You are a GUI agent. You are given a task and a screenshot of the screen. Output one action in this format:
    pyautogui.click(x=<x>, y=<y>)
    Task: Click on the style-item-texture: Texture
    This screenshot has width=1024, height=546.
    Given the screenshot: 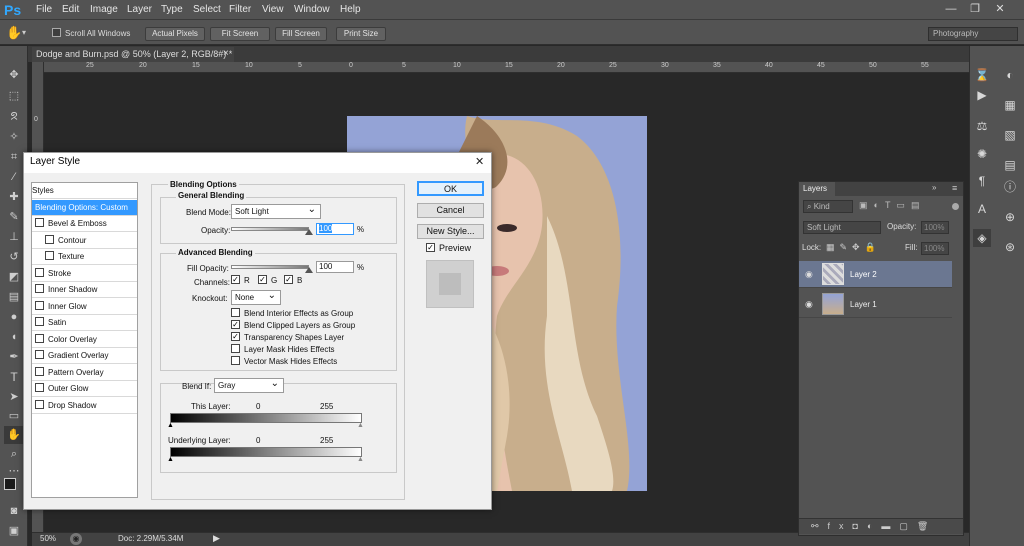 What is the action you would take?
    pyautogui.click(x=84, y=257)
    